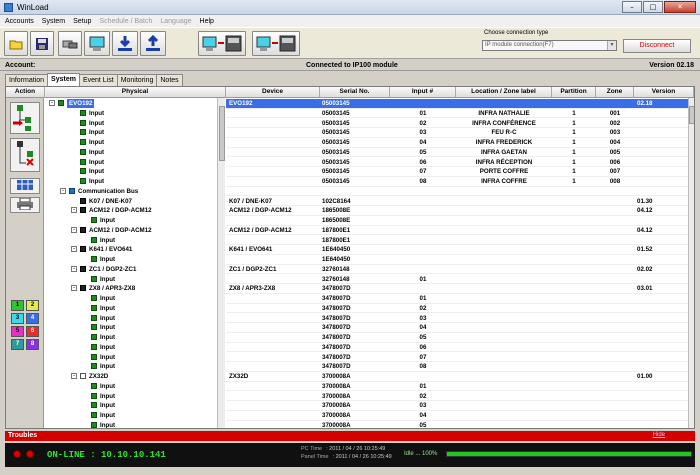 This screenshot has width=700, height=475. What do you see at coordinates (457, 348) in the screenshot?
I see `table-row: 3478007D 06` at bounding box center [457, 348].